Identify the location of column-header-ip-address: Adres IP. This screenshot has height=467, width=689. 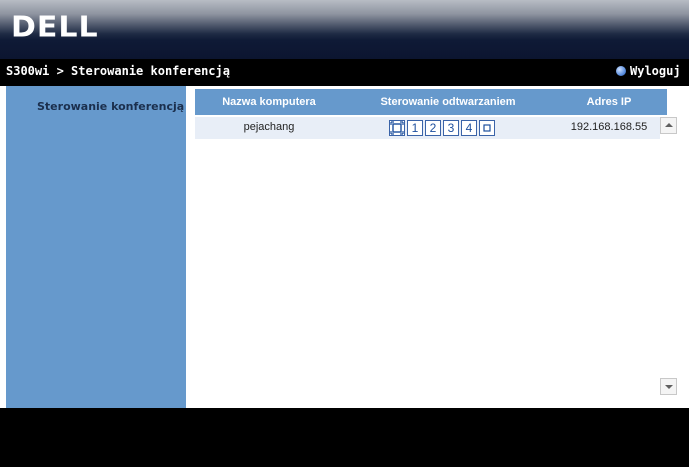
(609, 102).